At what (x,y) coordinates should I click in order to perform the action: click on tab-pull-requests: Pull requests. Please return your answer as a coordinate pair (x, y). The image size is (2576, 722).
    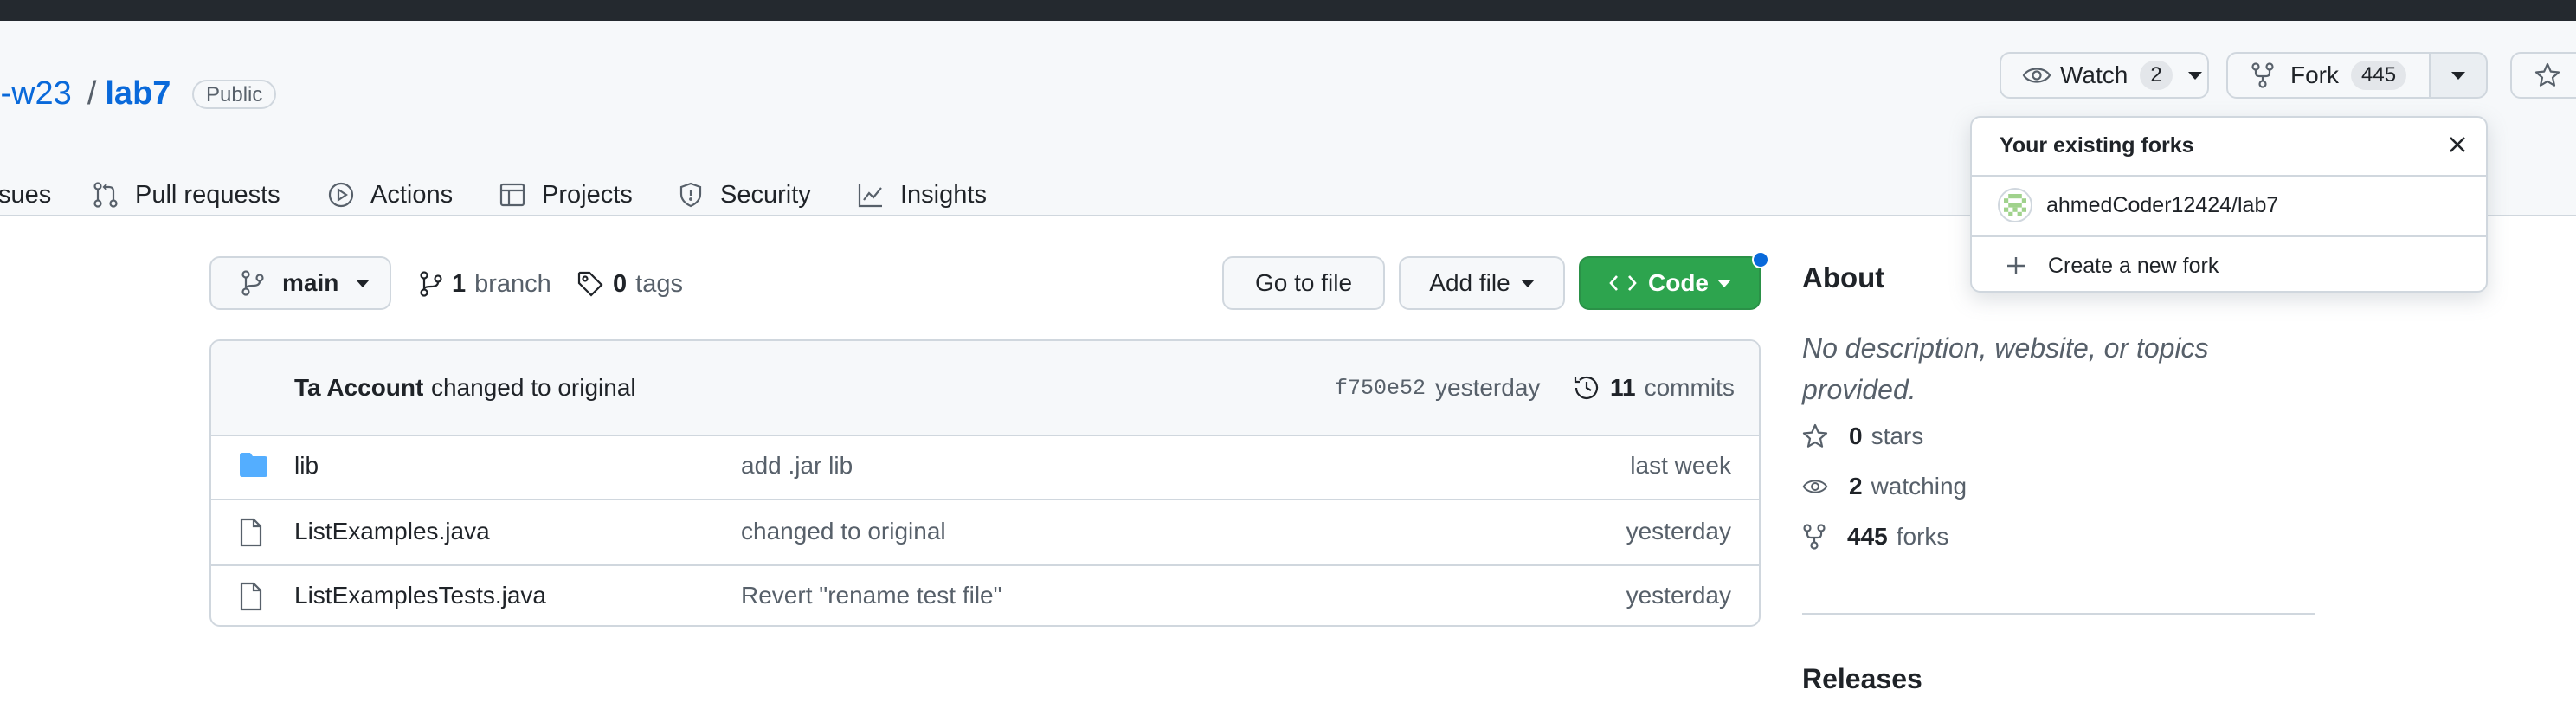
    Looking at the image, I should click on (186, 194).